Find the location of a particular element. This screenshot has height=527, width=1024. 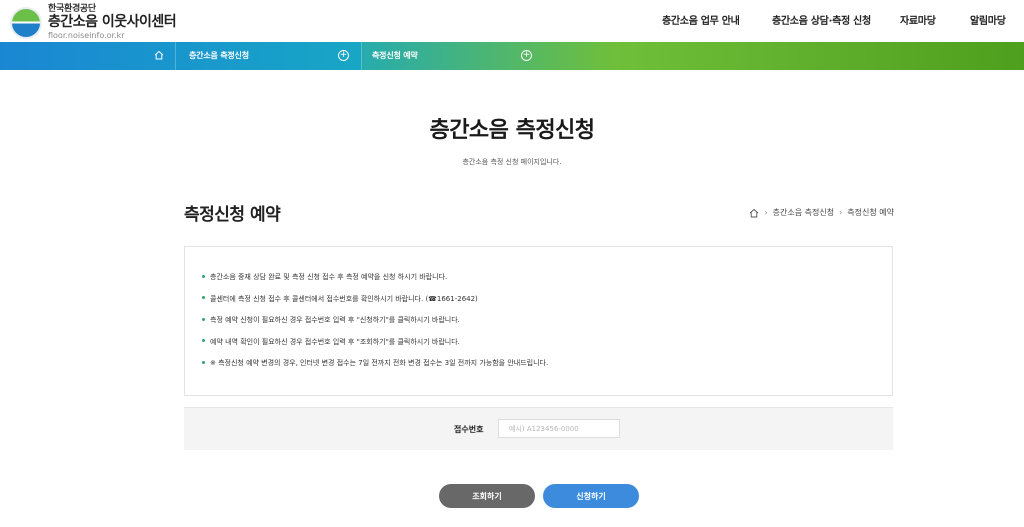

nav-item-reservation: 측정신청 예약 is located at coordinates (395, 55).